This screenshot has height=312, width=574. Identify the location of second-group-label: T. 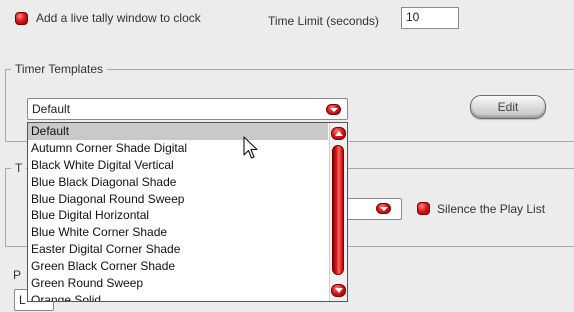
(19, 168).